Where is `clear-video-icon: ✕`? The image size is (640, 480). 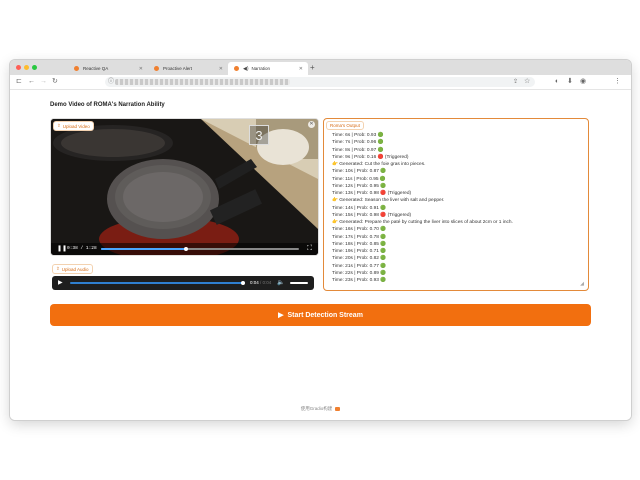 clear-video-icon: ✕ is located at coordinates (311, 124).